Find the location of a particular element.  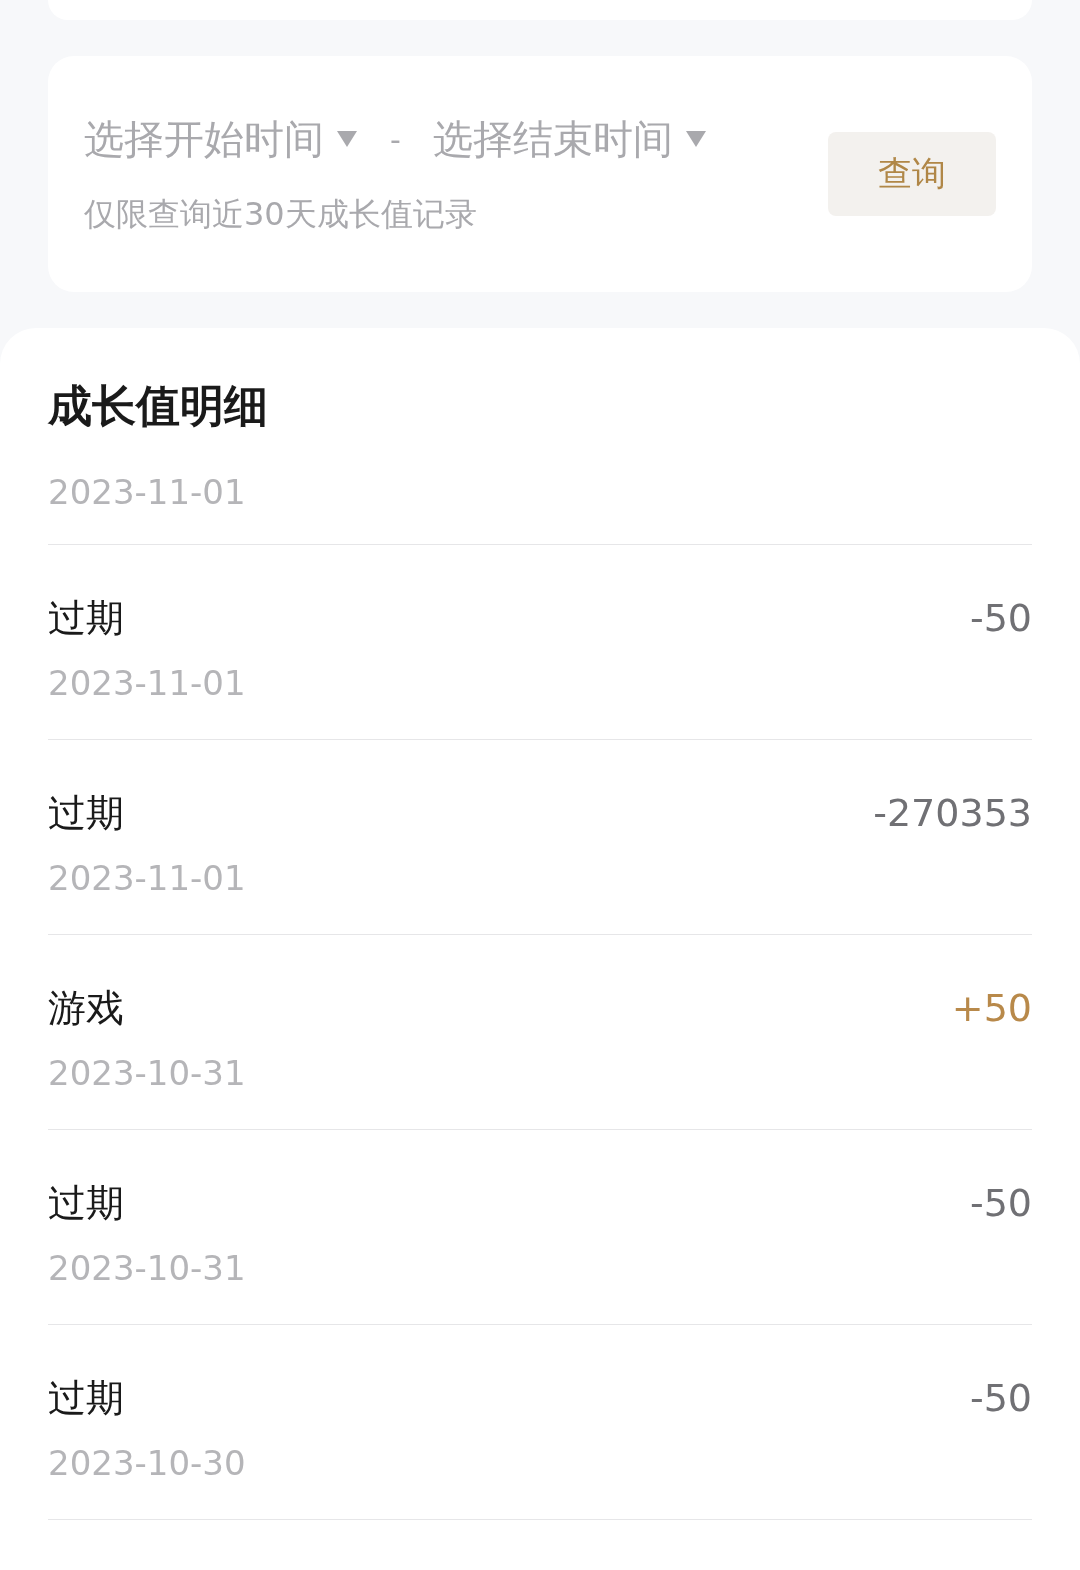

record-date: 2023-10-30 is located at coordinates (147, 1463).